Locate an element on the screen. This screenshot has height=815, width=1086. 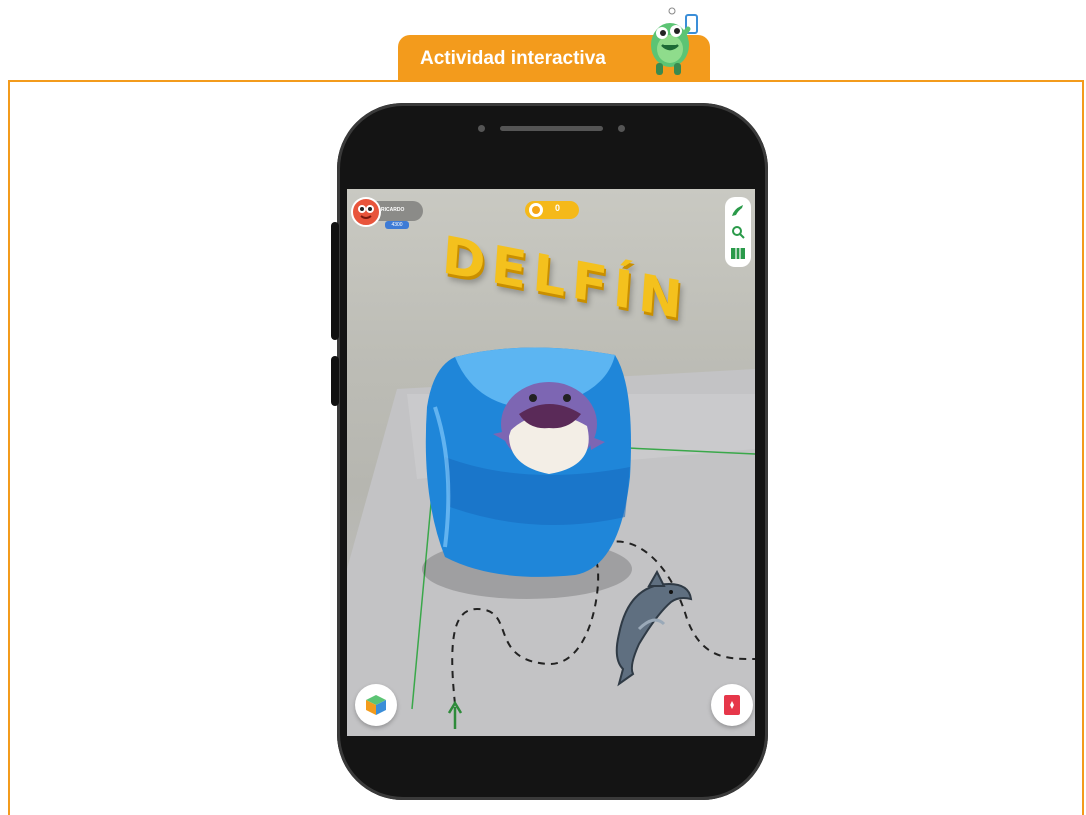
activity-header-tab: Actividad interactiva is located at coordinates (554, 44).